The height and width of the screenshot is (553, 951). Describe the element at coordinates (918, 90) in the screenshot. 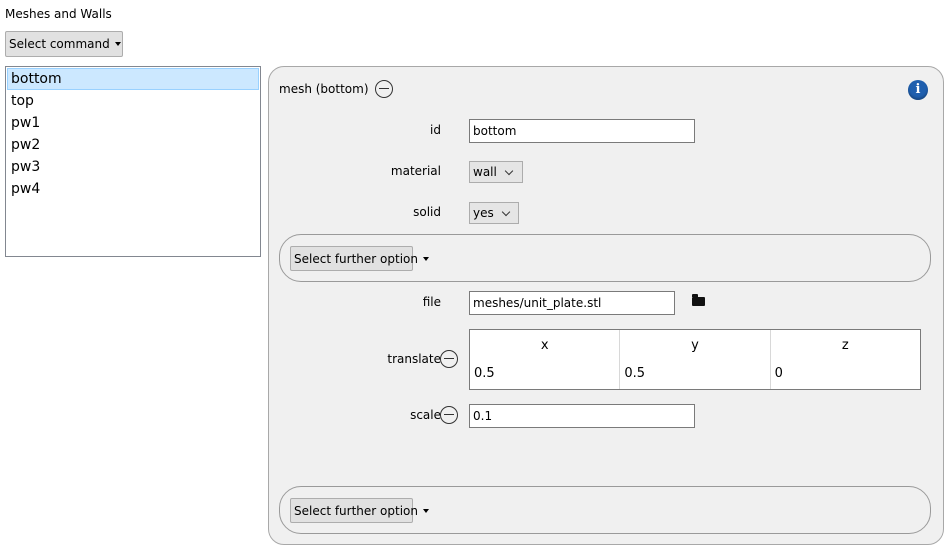

I see `info-icon: i` at that location.